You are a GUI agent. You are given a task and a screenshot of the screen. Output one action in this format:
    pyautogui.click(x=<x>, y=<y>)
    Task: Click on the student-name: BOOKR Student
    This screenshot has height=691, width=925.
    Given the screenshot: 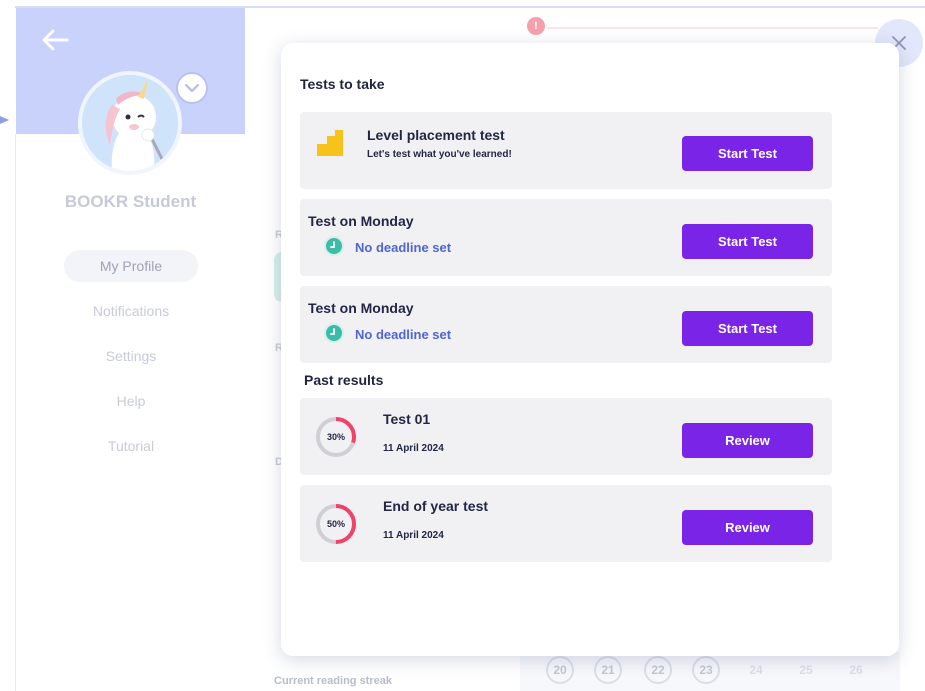 What is the action you would take?
    pyautogui.click(x=130, y=201)
    